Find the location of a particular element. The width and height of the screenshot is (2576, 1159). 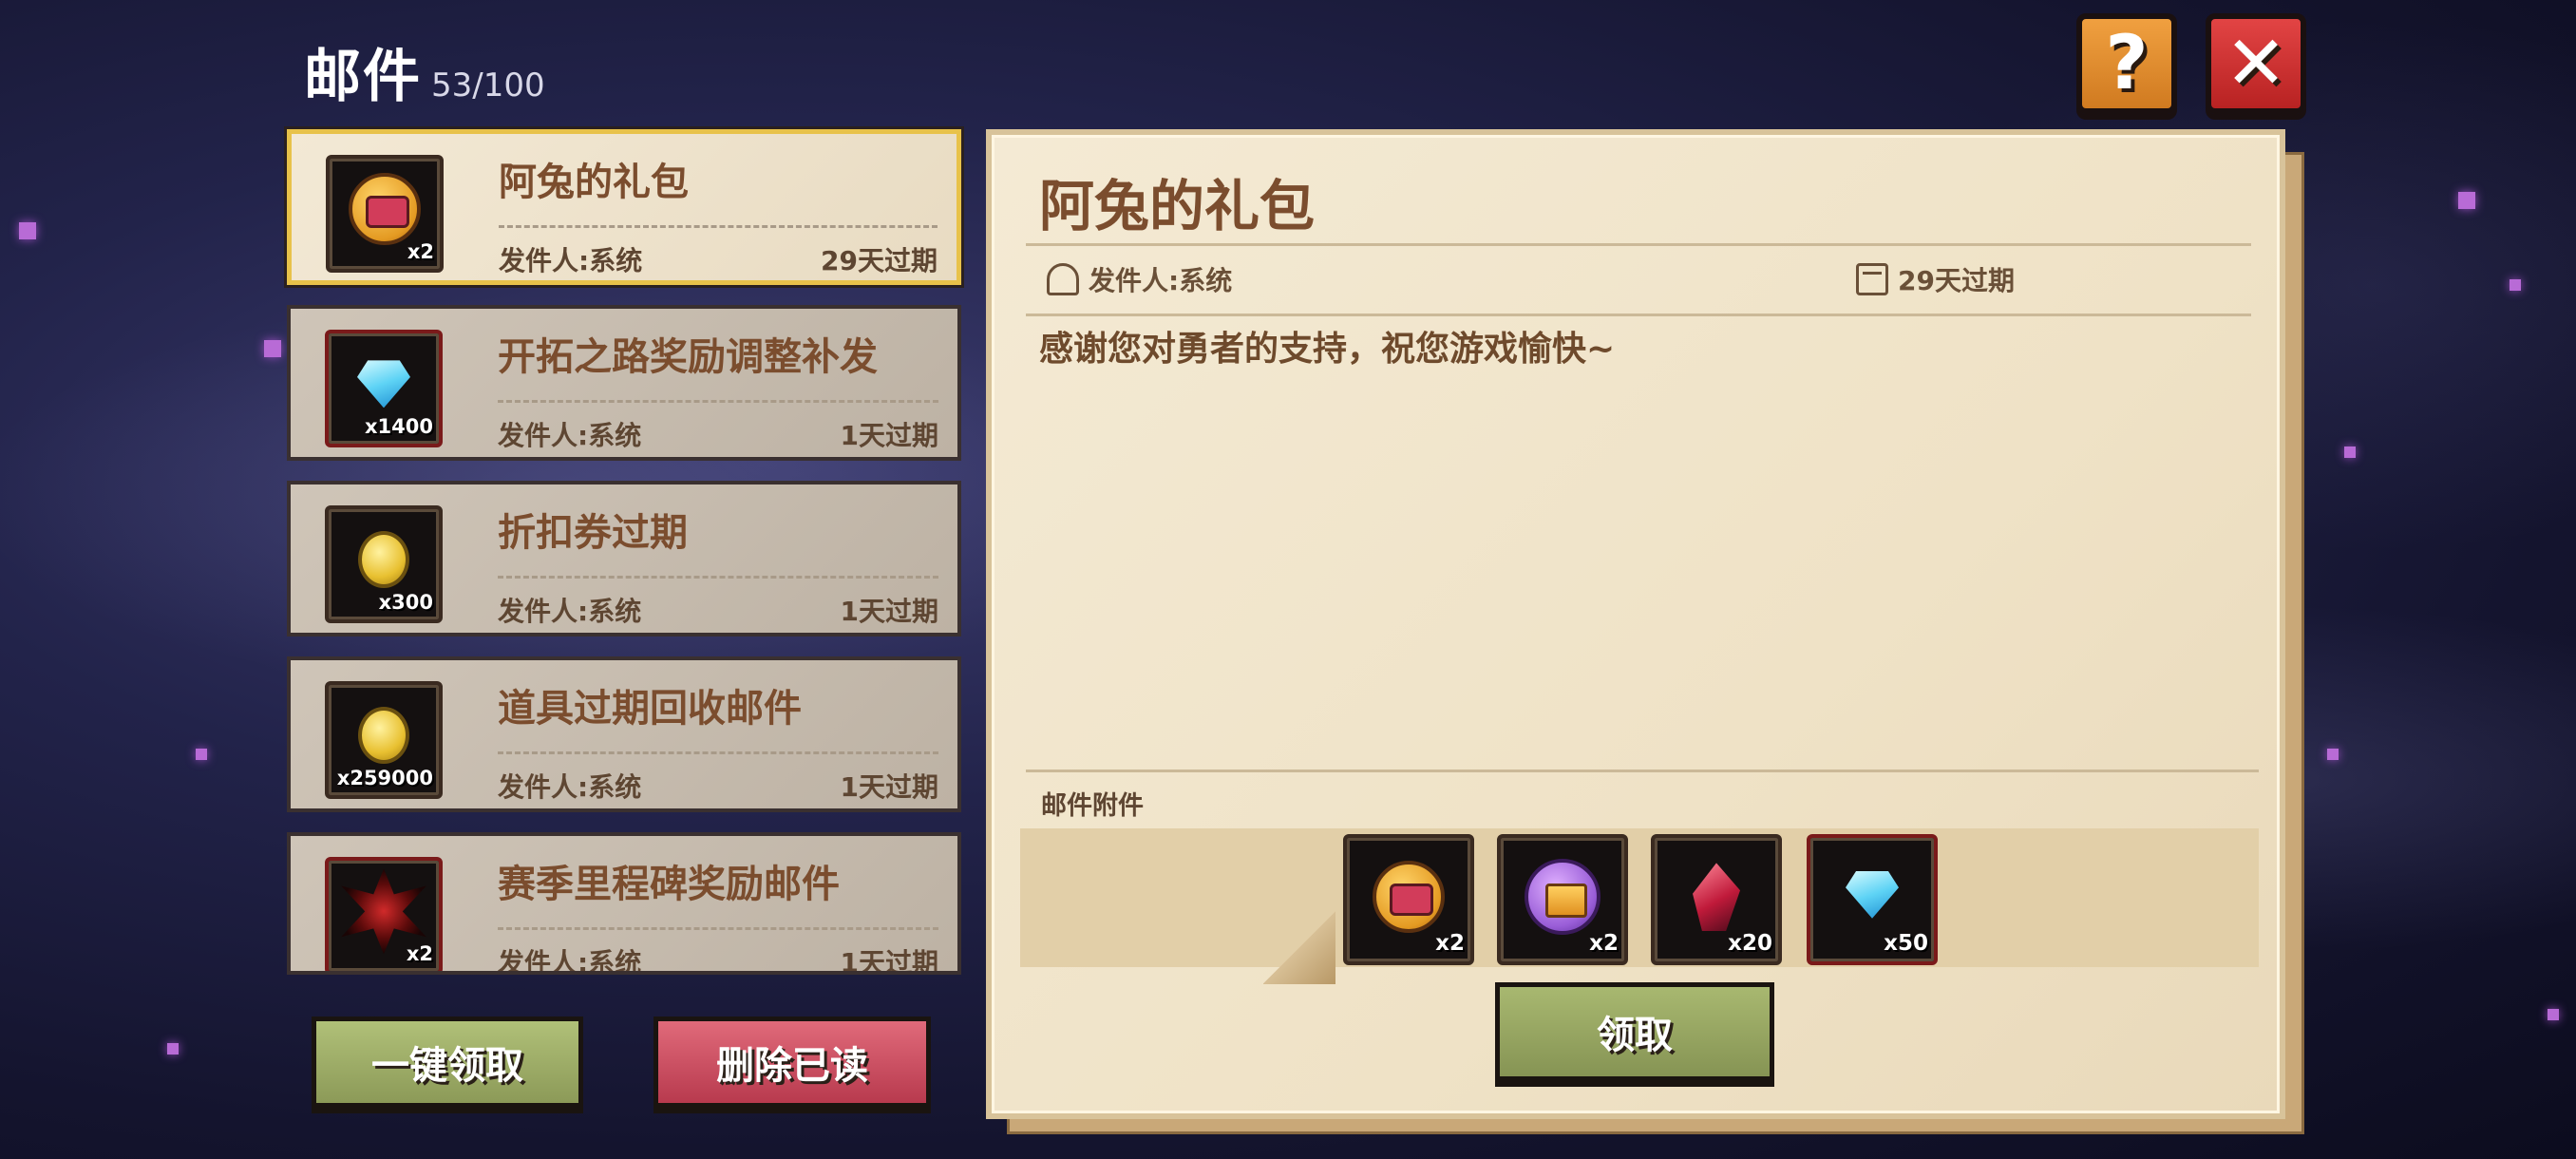

mail-expire: 29天过期 is located at coordinates (879, 260).